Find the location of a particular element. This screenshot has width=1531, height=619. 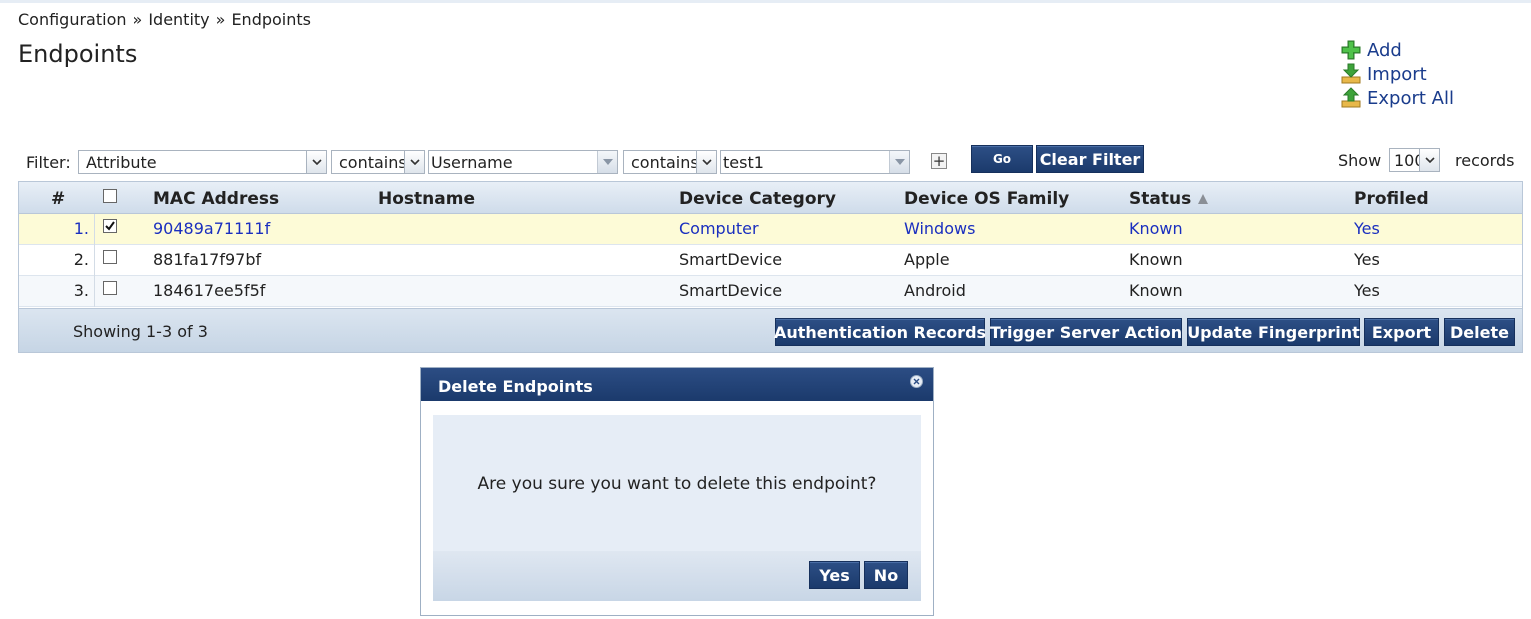

filter-operator-value-1: contains is located at coordinates (373, 162).